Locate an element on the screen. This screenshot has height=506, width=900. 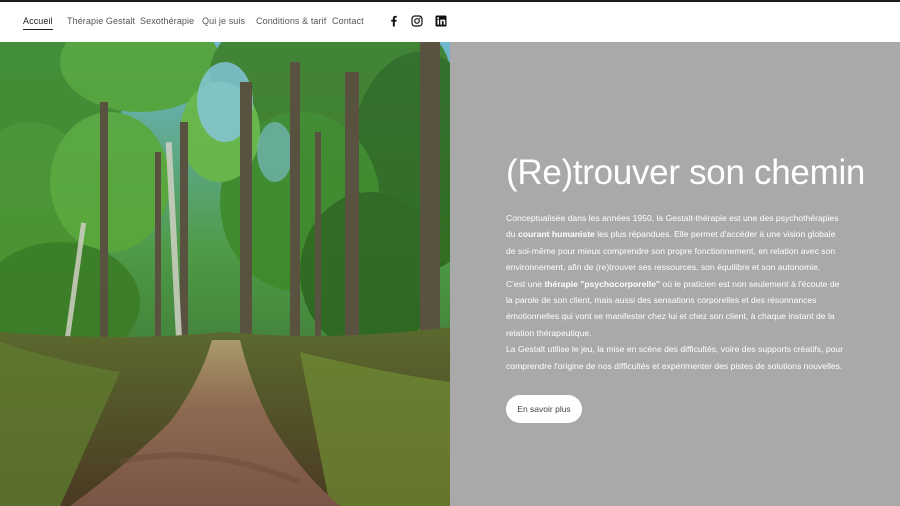
nav-item-sexotherapie: Sexothérapie is located at coordinates (167, 21).